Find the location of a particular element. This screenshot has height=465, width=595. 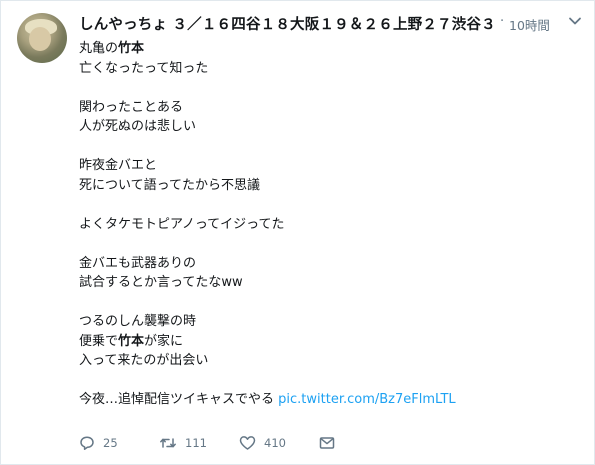

avatar-face is located at coordinates (40, 39).